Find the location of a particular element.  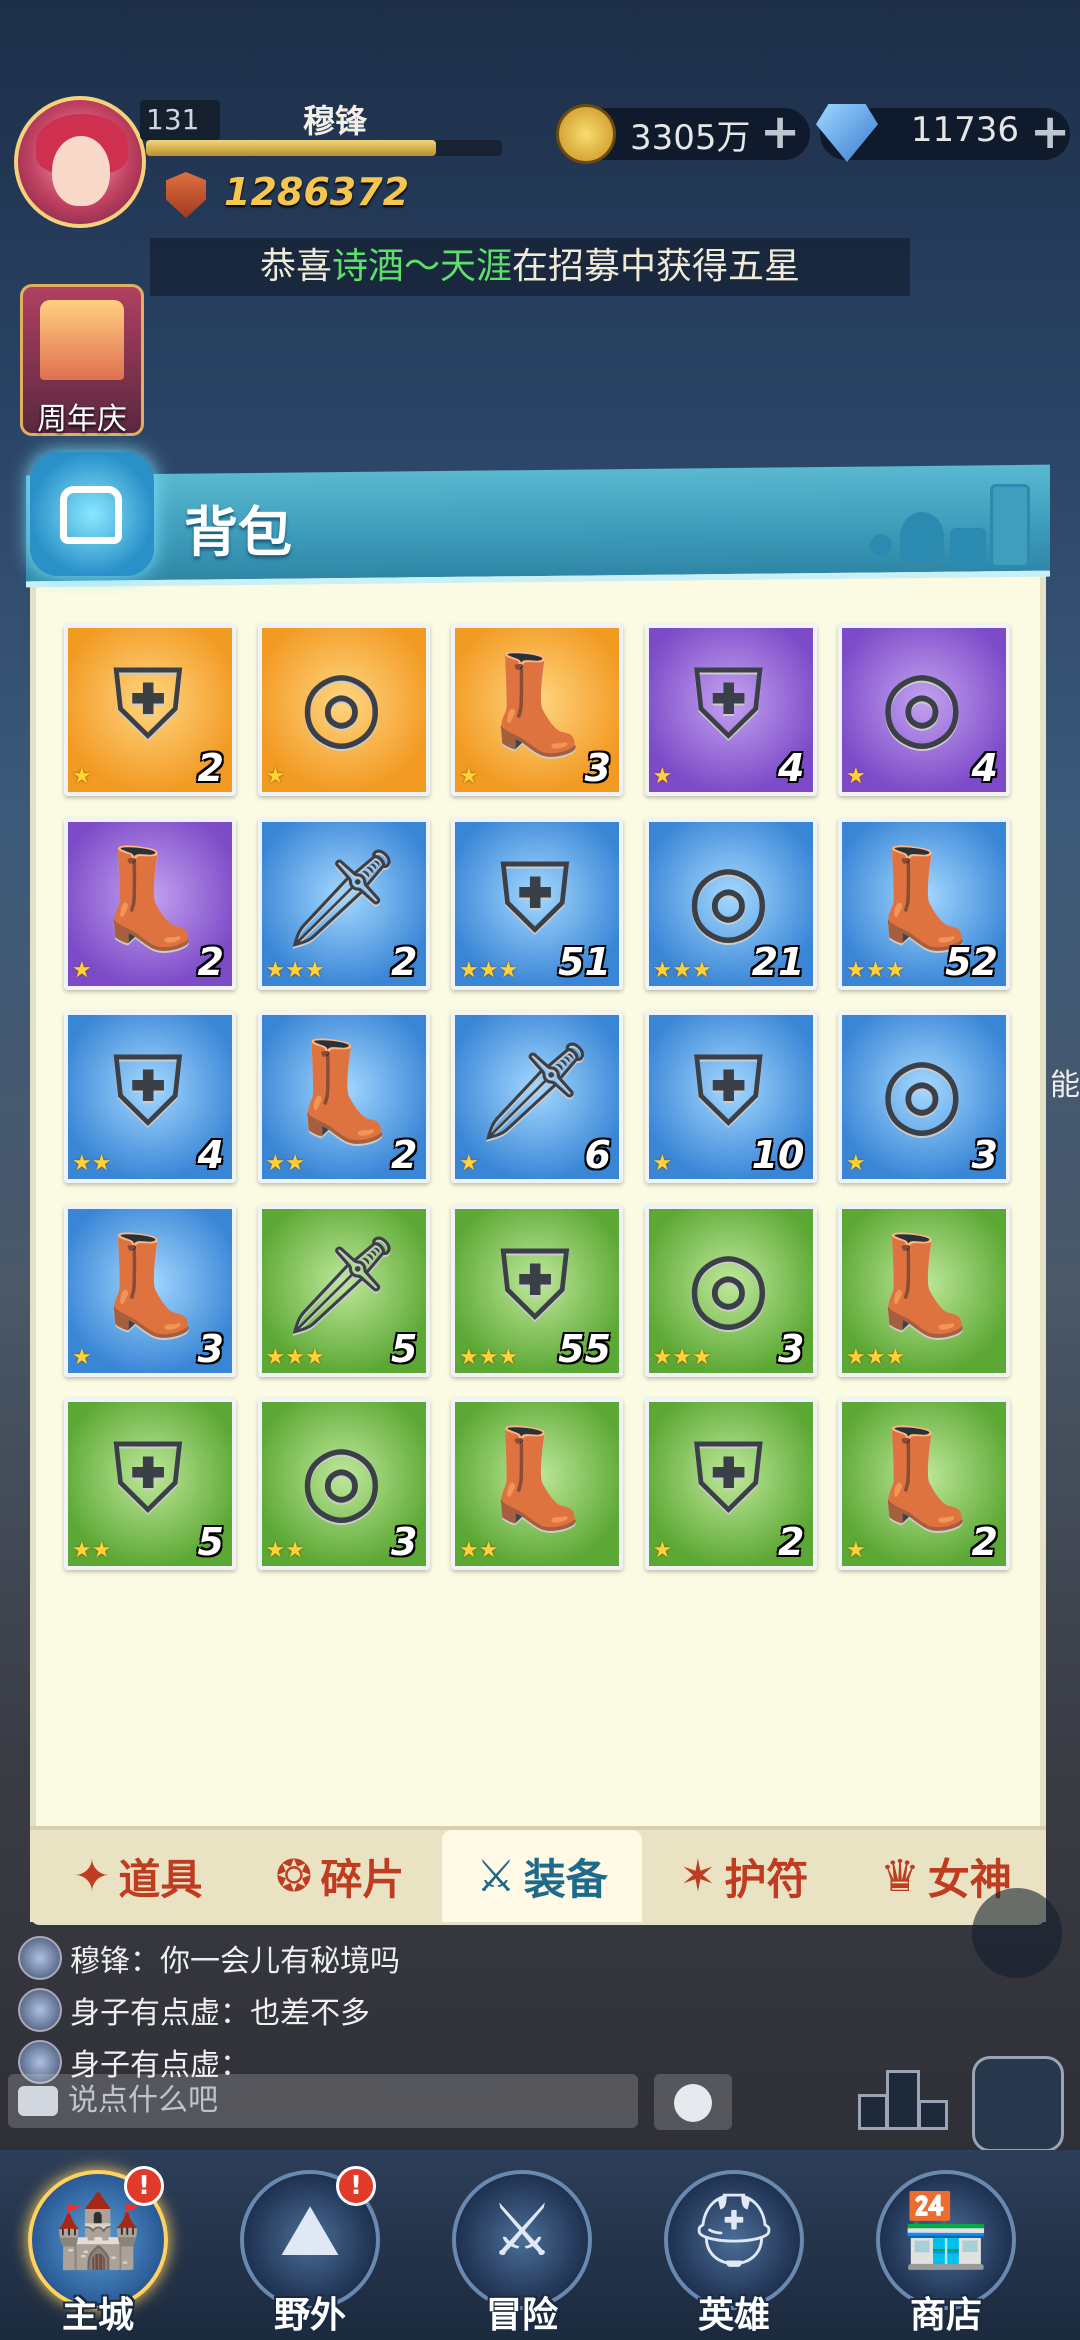

bag-item-ring: ◎ ★★★ 21 is located at coordinates (730, 903).